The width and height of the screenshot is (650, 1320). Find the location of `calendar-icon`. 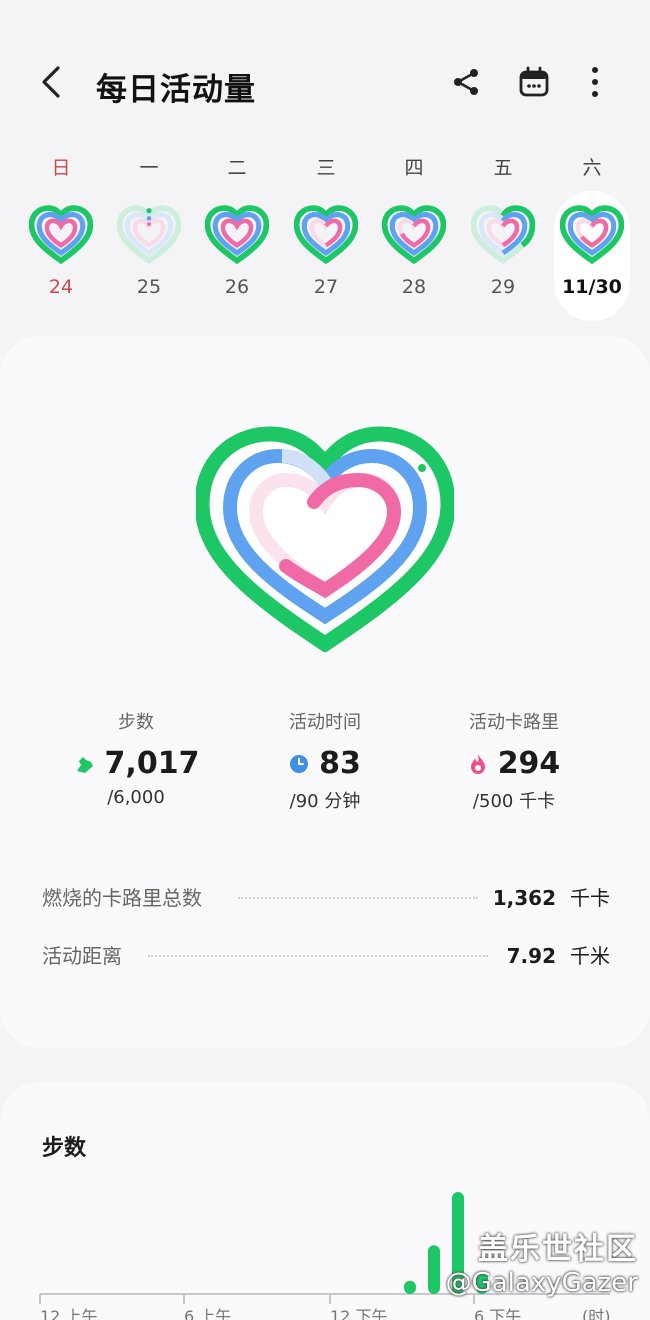

calendar-icon is located at coordinates (534, 81).